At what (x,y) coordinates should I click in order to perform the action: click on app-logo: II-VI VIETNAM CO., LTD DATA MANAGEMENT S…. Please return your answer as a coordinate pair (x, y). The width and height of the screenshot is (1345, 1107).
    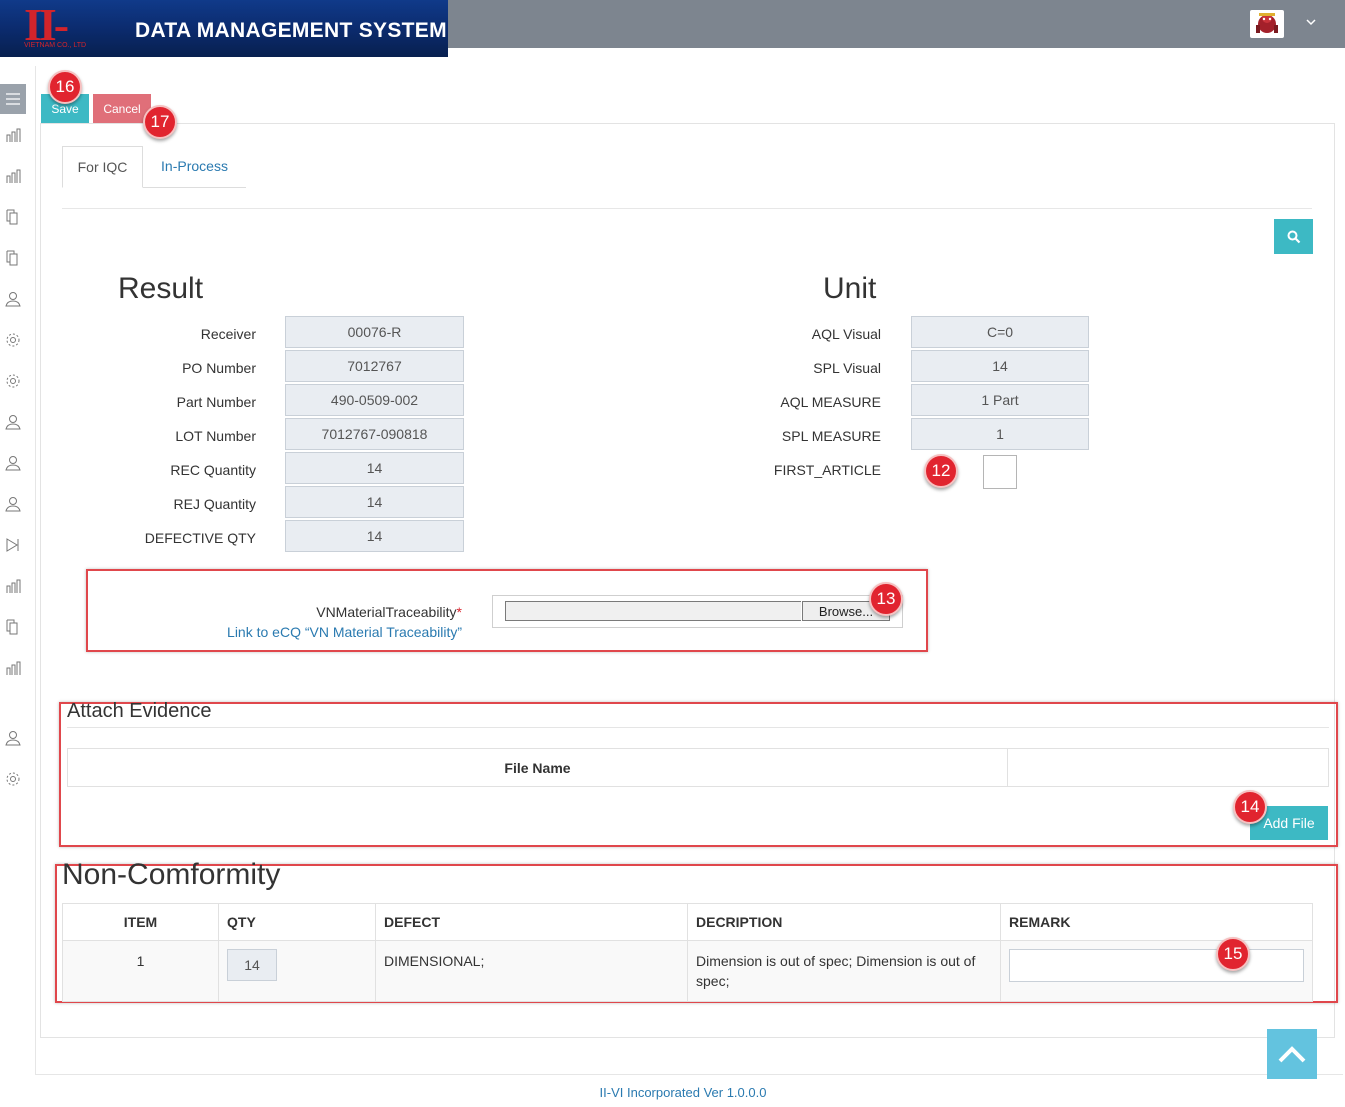
    Looking at the image, I should click on (224, 28).